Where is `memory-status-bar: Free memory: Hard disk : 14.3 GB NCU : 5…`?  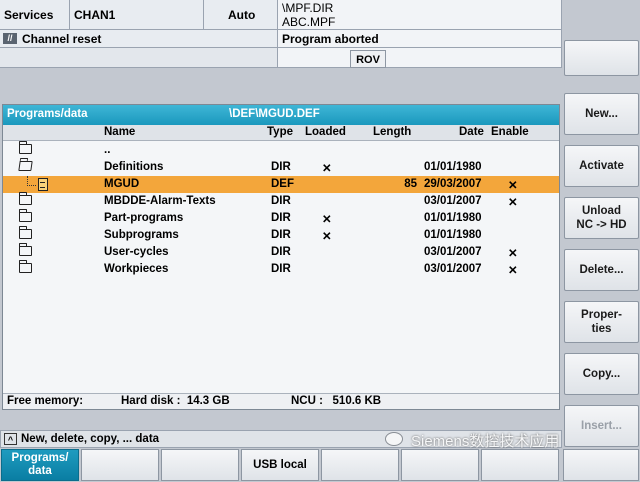
memory-status-bar: Free memory: Hard disk : 14.3 GB NCU : 5… is located at coordinates (281, 401).